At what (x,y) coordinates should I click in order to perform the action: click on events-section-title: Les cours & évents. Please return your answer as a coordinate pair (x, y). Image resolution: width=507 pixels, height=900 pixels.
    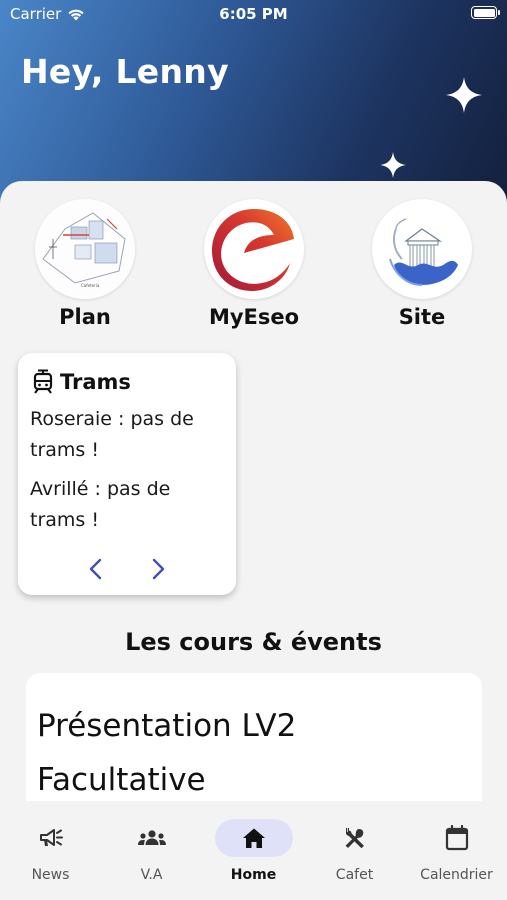
    Looking at the image, I should click on (253, 642).